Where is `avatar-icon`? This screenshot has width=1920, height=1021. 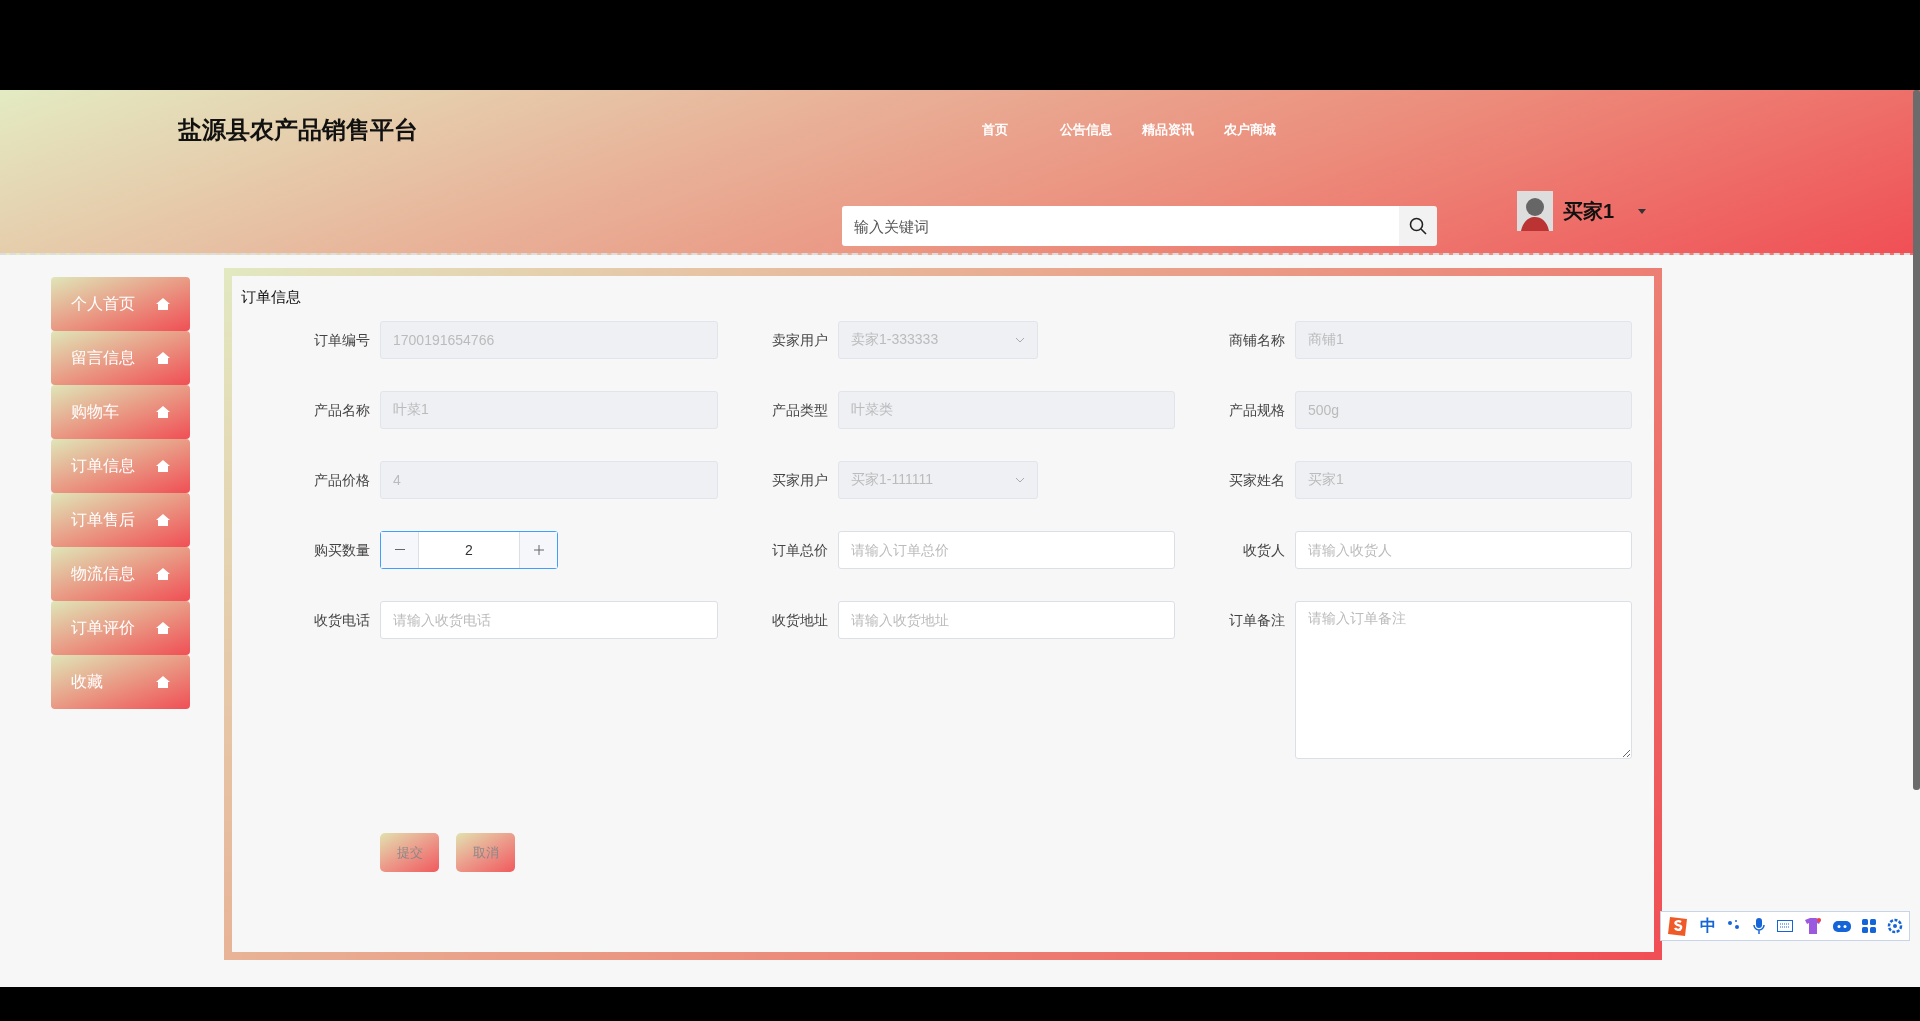 avatar-icon is located at coordinates (1535, 211).